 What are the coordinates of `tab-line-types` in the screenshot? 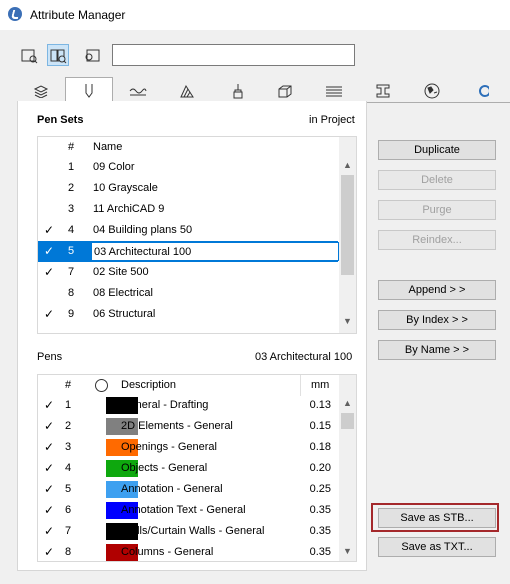 It's located at (138, 90).